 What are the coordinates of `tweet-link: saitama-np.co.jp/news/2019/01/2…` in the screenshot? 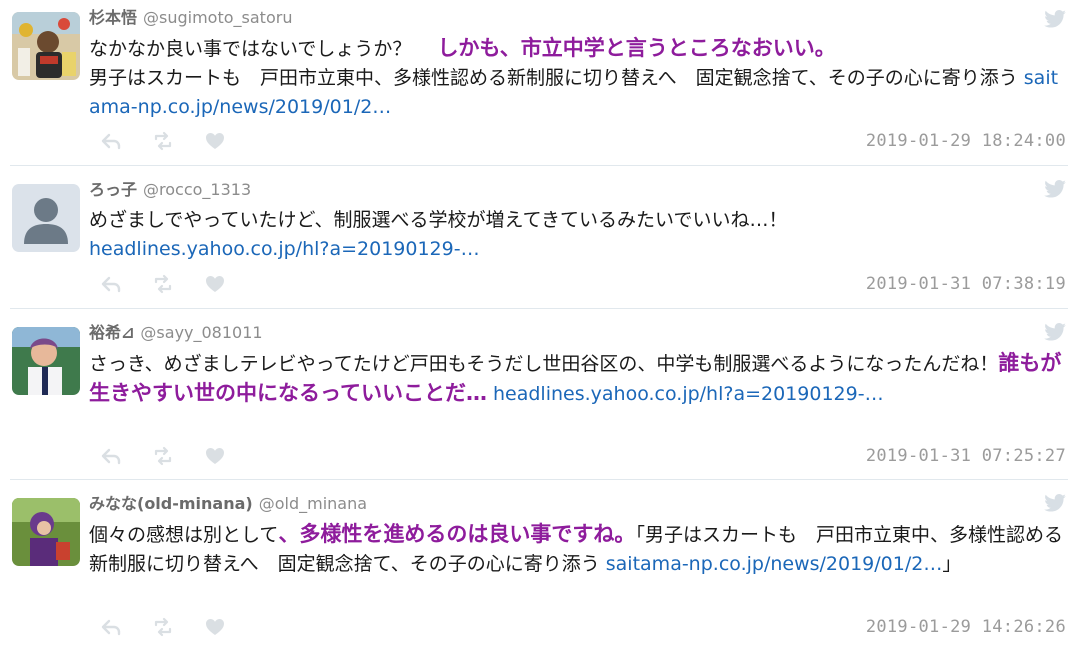 It's located at (774, 564).